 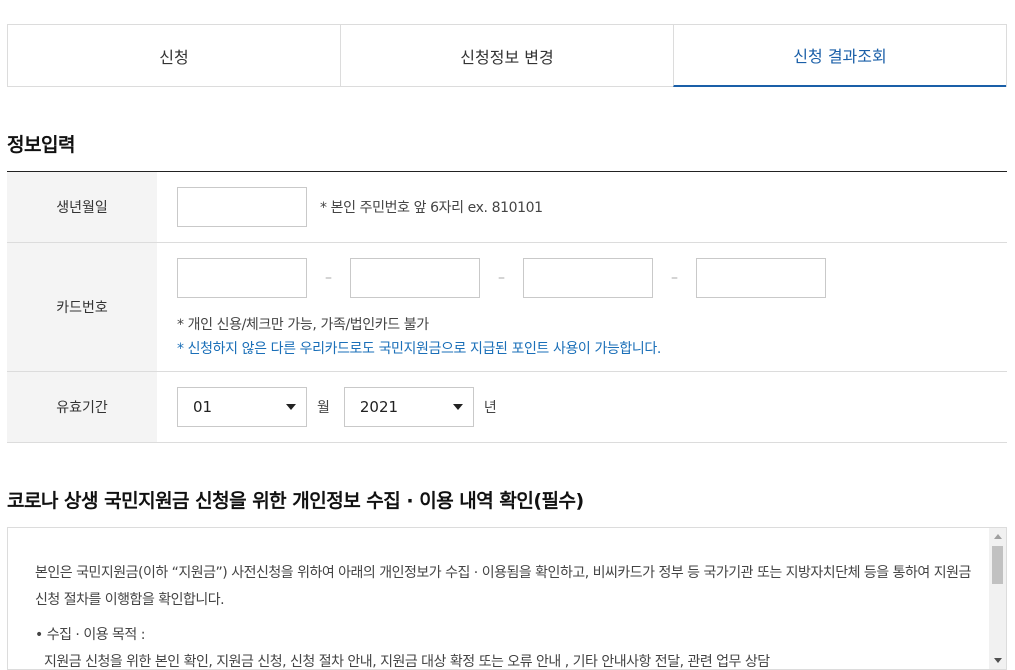 What do you see at coordinates (203, 407) in the screenshot?
I see `expiry-month-value: 01` at bounding box center [203, 407].